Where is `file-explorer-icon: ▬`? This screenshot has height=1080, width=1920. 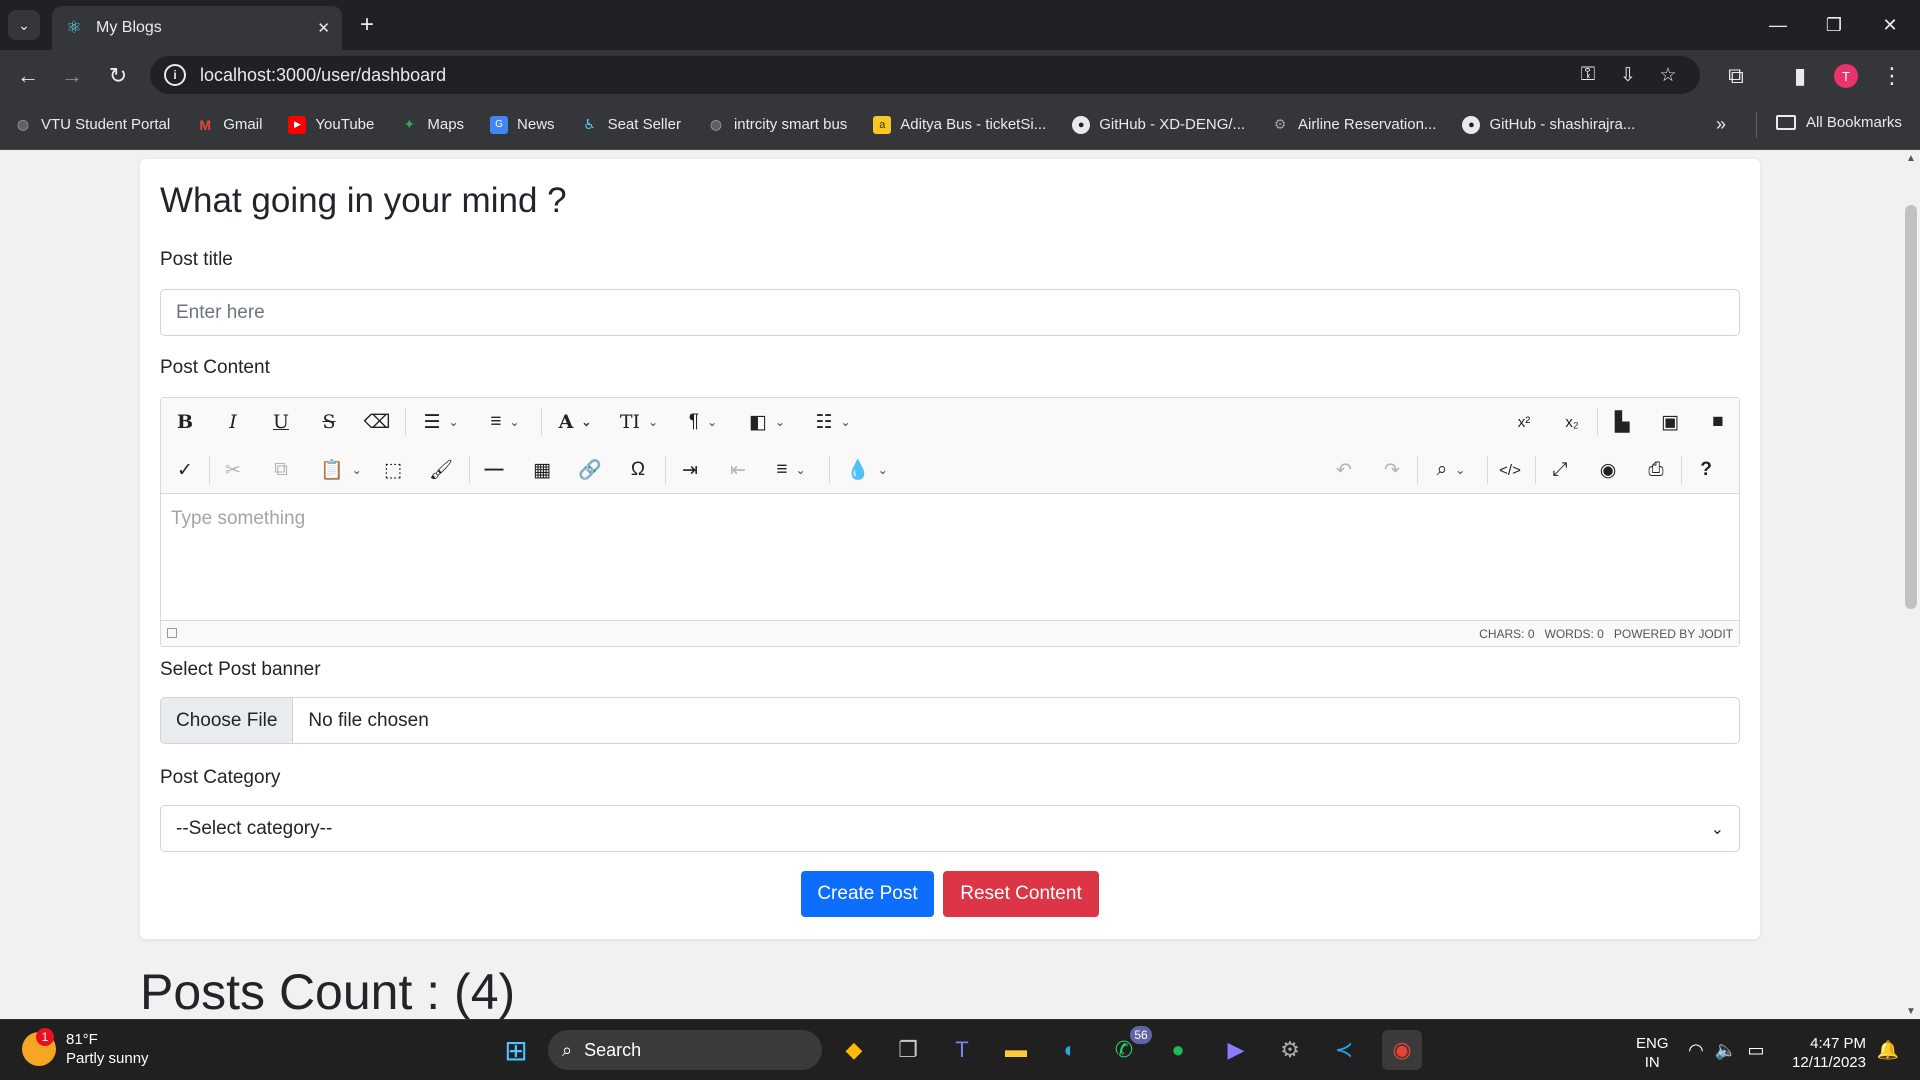 file-explorer-icon: ▬ is located at coordinates (1016, 1050).